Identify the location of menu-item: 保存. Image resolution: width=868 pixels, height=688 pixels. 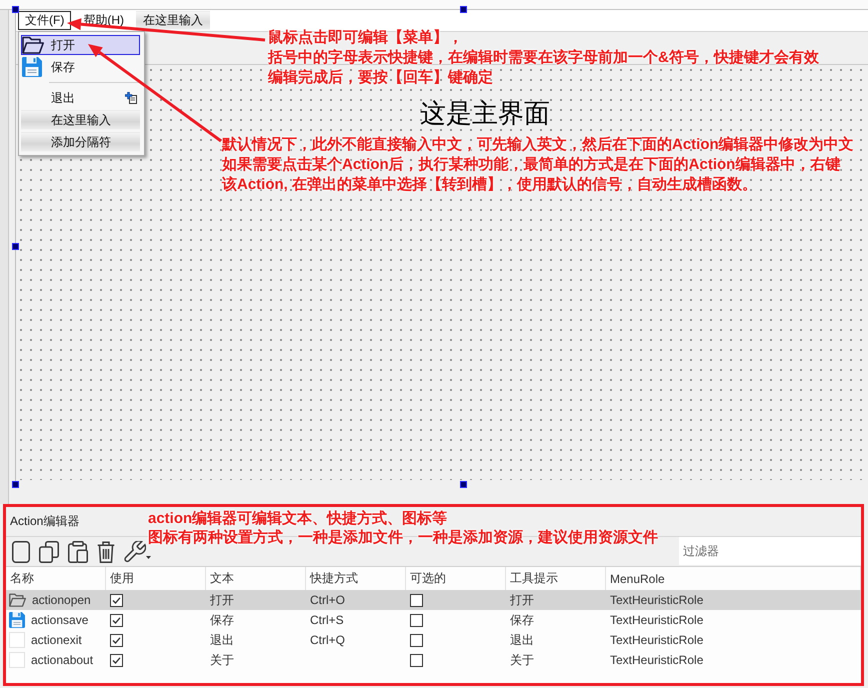
(80, 67).